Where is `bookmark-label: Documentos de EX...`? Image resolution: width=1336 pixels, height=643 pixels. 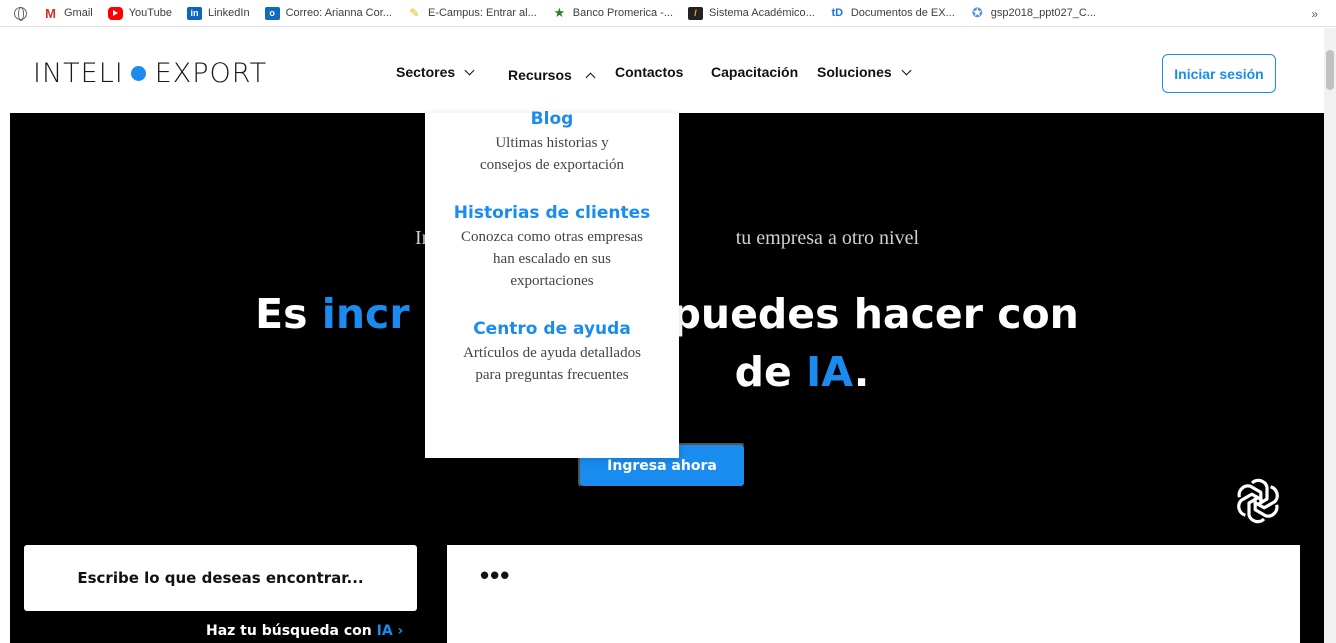 bookmark-label: Documentos de EX... is located at coordinates (902, 13).